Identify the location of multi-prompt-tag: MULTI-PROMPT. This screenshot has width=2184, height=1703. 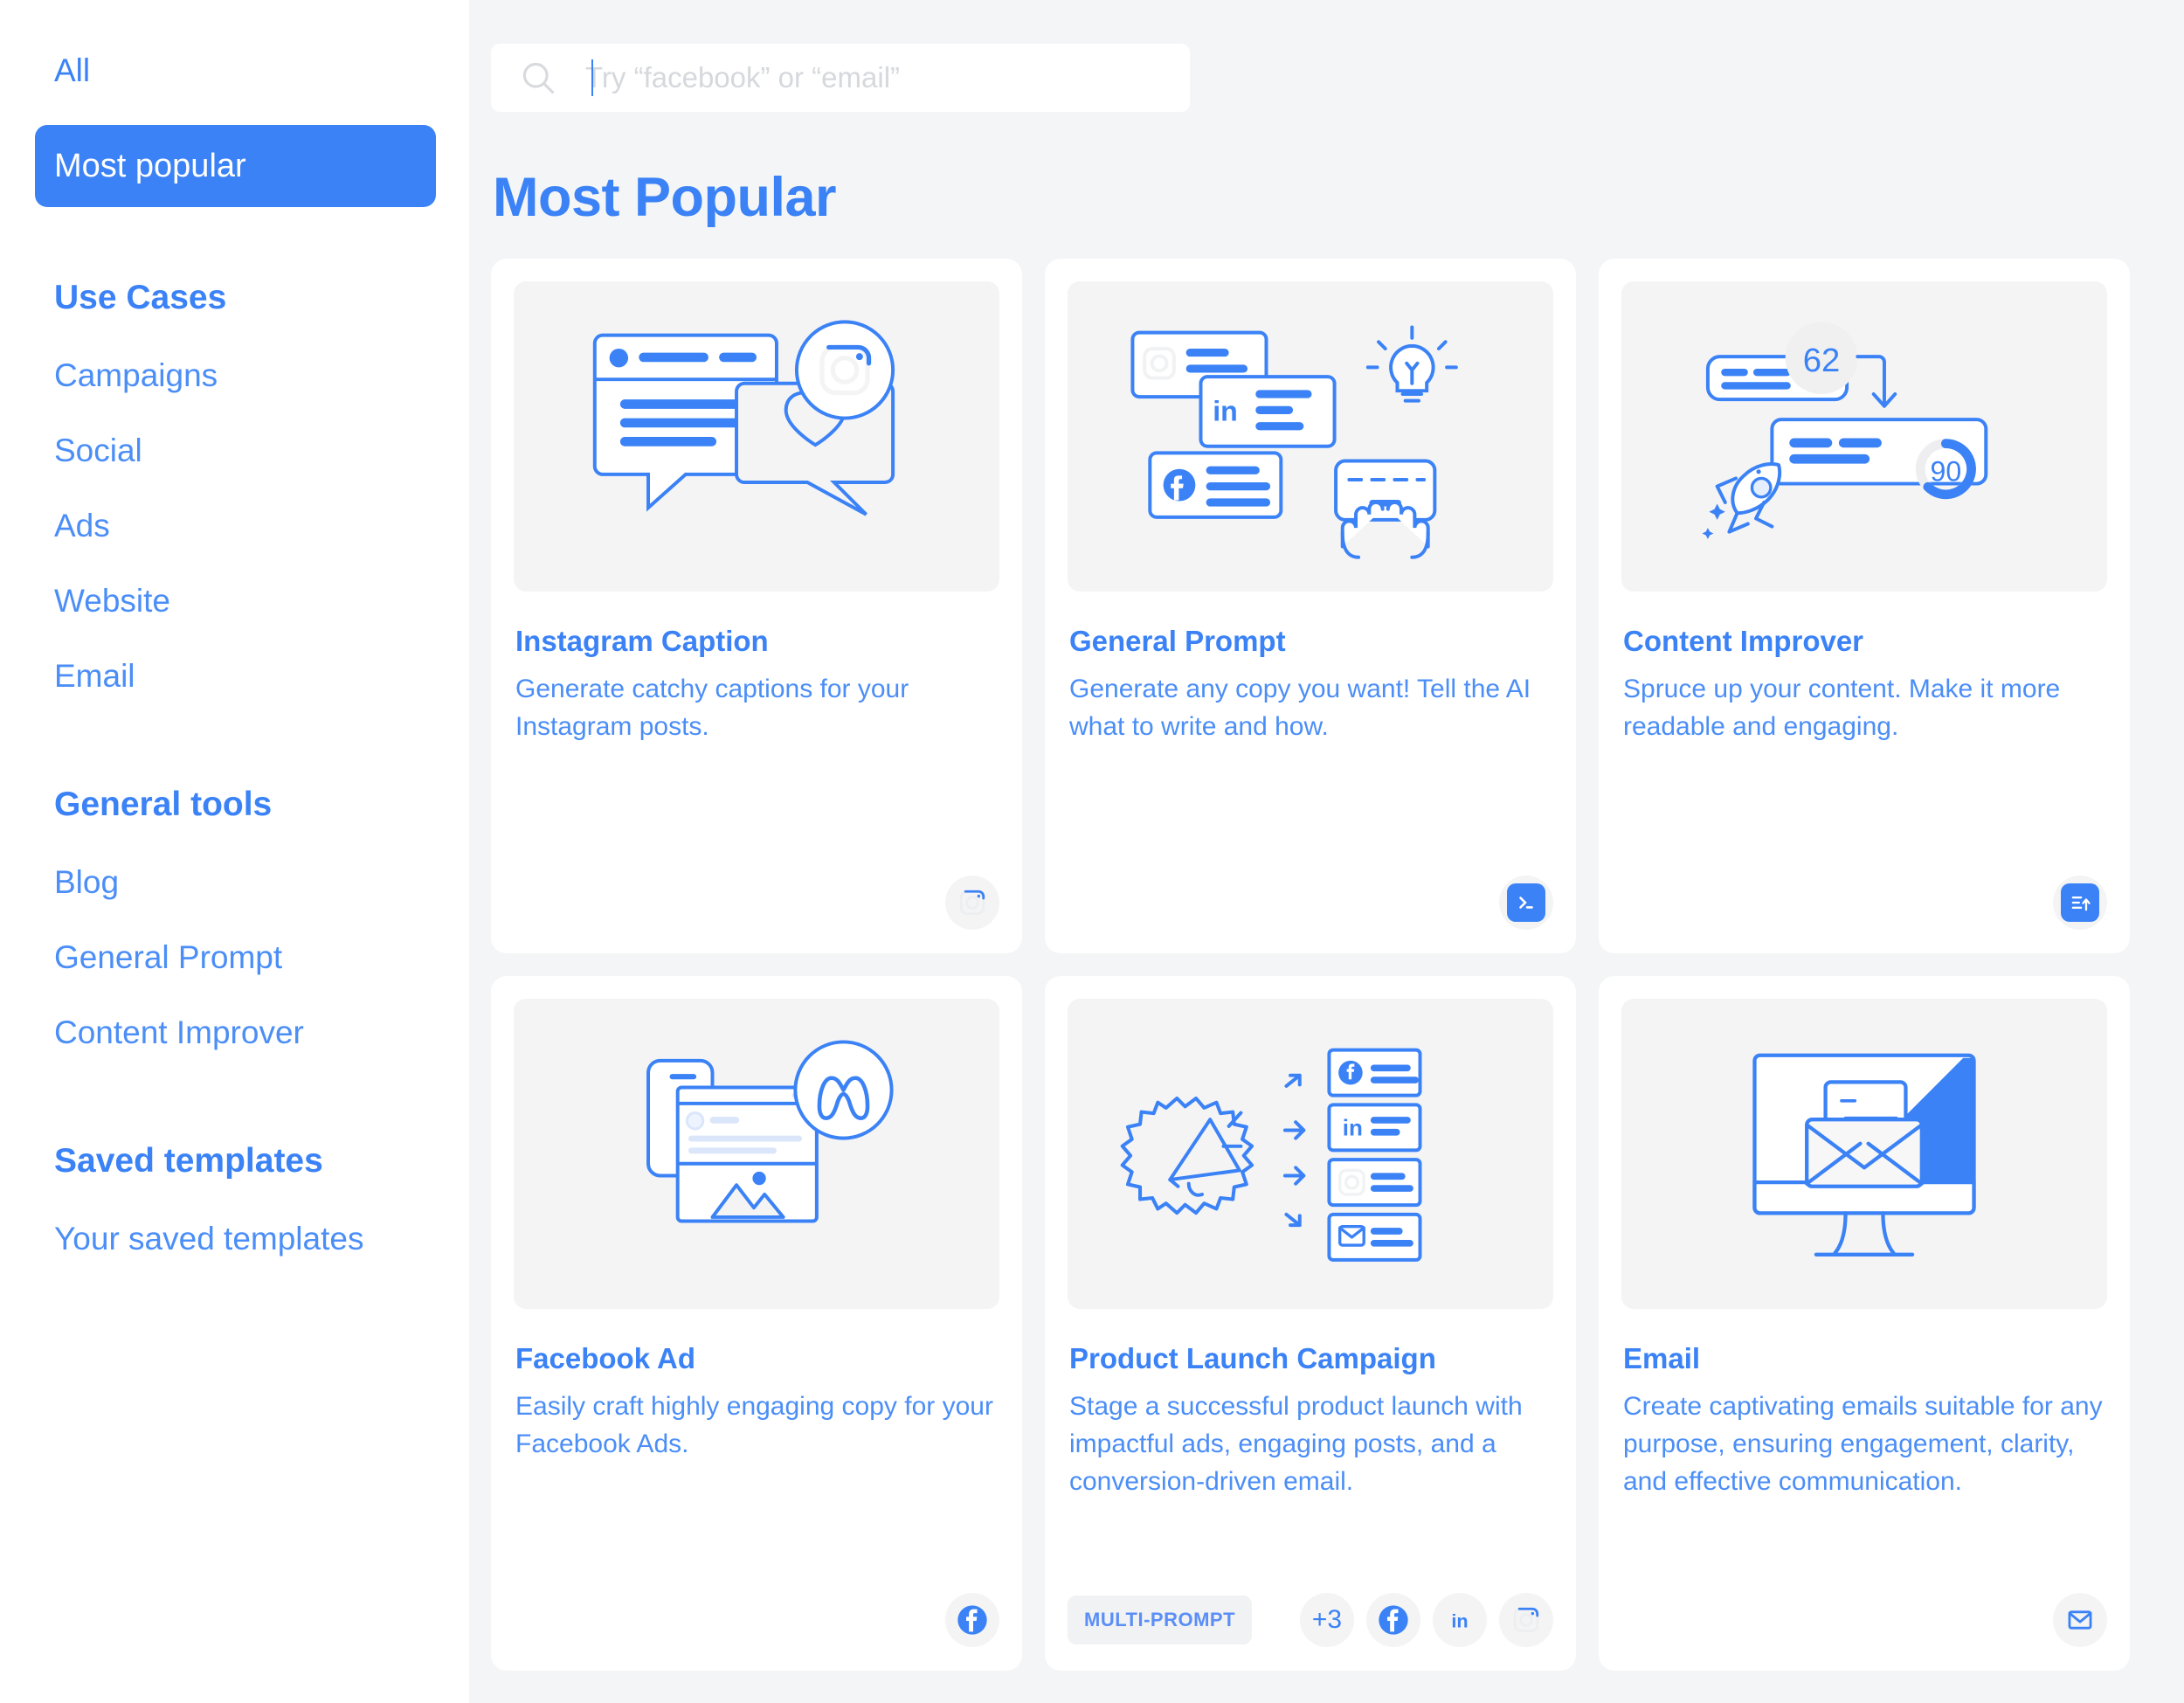
(1160, 1620).